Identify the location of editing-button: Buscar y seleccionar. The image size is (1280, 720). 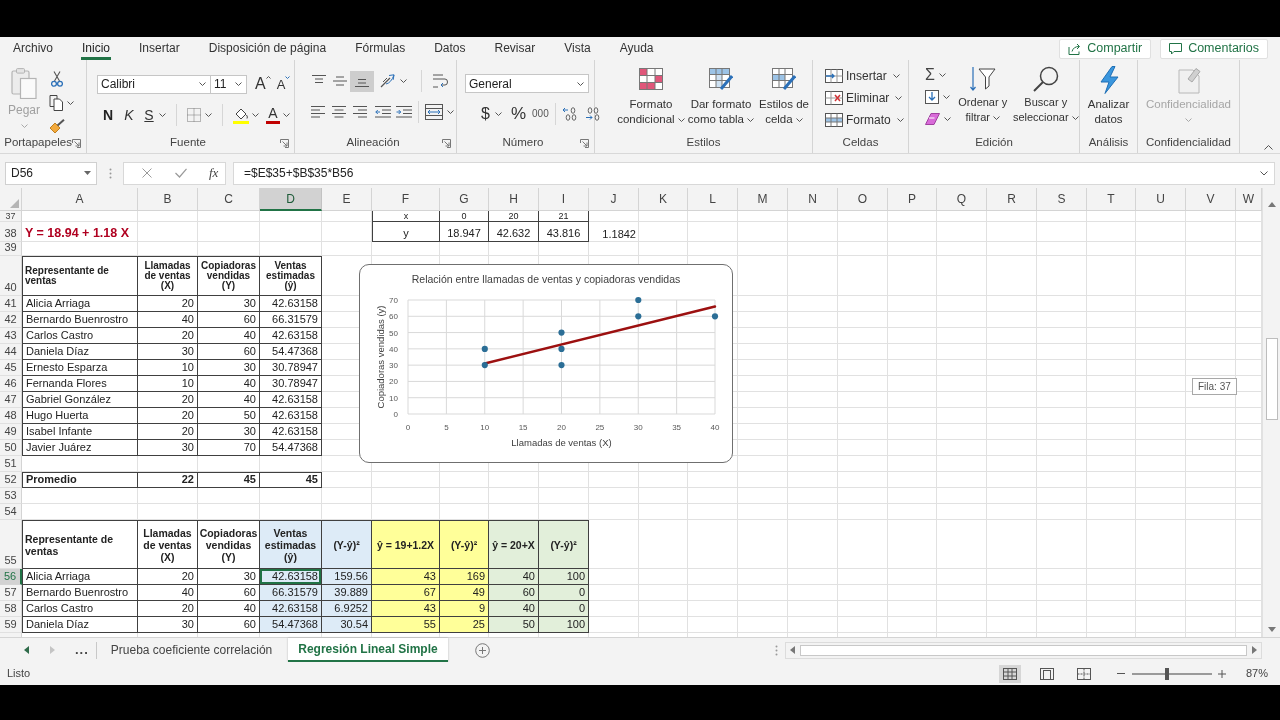
(1045, 100).